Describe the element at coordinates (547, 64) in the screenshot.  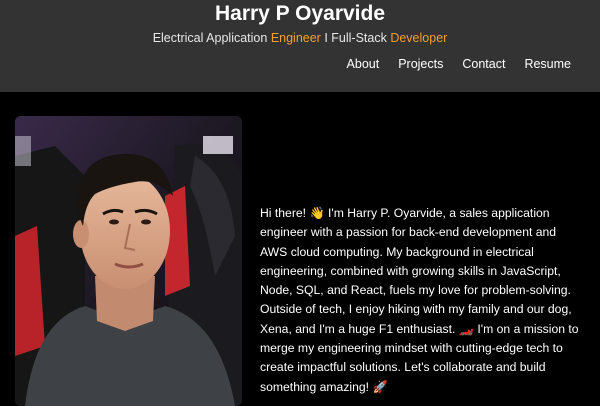
I see `nav-link-resume: Resume` at that location.